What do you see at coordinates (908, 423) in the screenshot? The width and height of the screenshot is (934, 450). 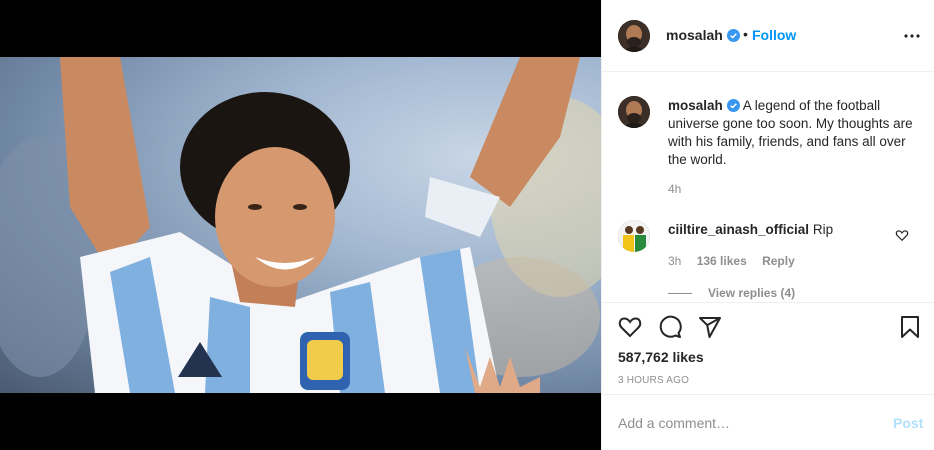 I see `post-comment-button: Post` at bounding box center [908, 423].